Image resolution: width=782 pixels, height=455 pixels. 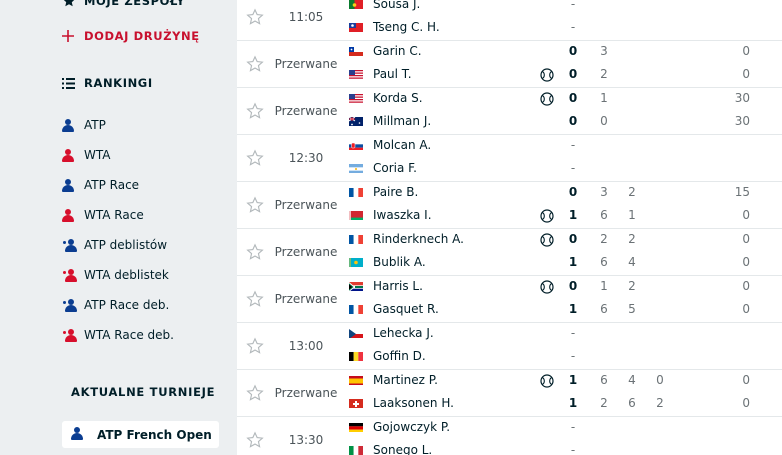 What do you see at coordinates (742, 98) in the screenshot?
I see `game-points: 30` at bounding box center [742, 98].